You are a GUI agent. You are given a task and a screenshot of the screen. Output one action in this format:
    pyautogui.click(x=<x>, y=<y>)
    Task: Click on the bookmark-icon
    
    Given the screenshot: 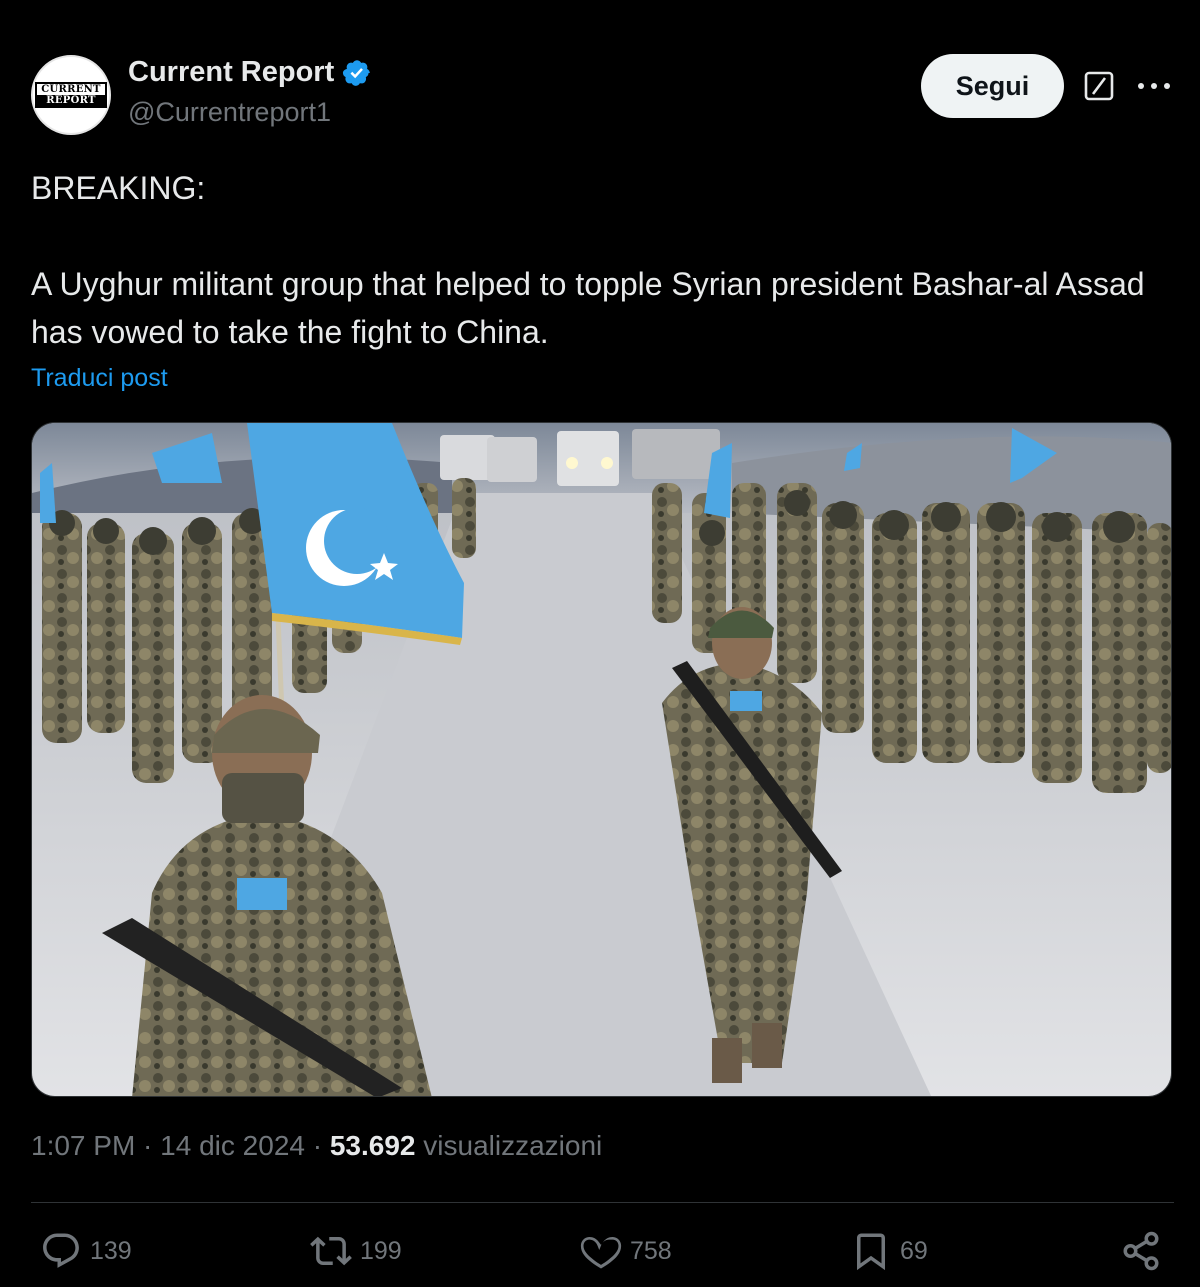 What is the action you would take?
    pyautogui.click(x=871, y=1252)
    